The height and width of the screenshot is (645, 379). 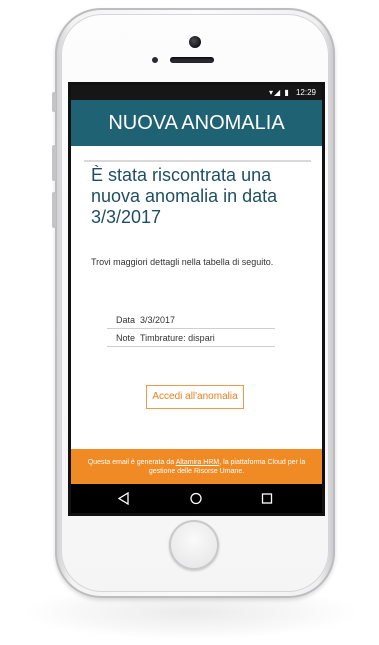 What do you see at coordinates (305, 92) in the screenshot?
I see `status-time: 12:29` at bounding box center [305, 92].